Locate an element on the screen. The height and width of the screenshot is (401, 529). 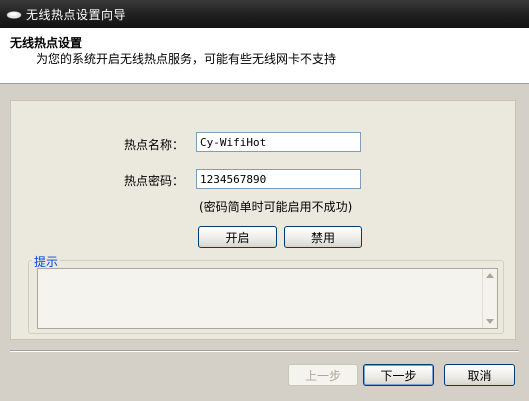
page-subtitle: 为您的系统开启无线热点服务，可能有些无线网卡不支持 is located at coordinates (186, 59).